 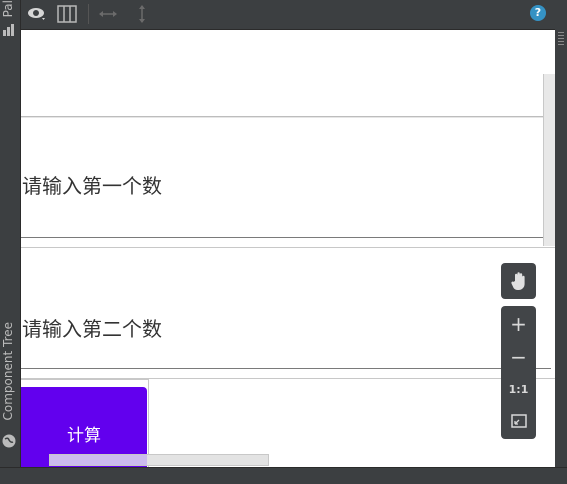 I want to click on actual-size-label: 1:1, so click(x=518, y=389).